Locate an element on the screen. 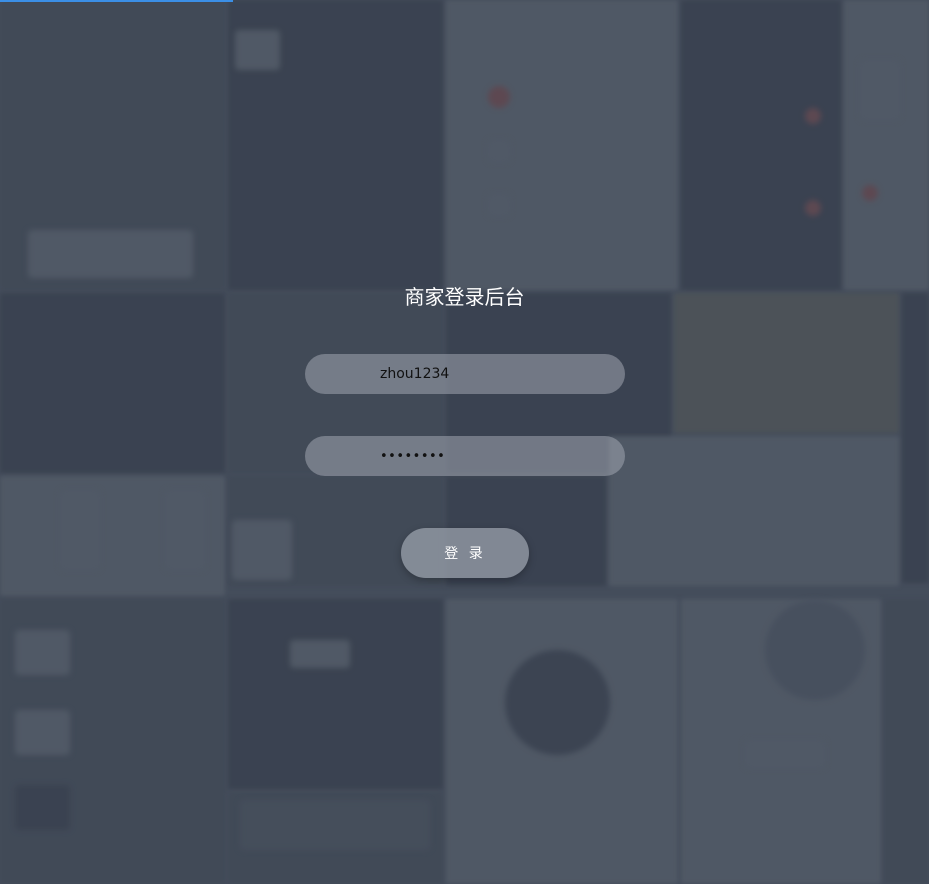 The image size is (929, 884). login-button: 登 录 is located at coordinates (465, 553).